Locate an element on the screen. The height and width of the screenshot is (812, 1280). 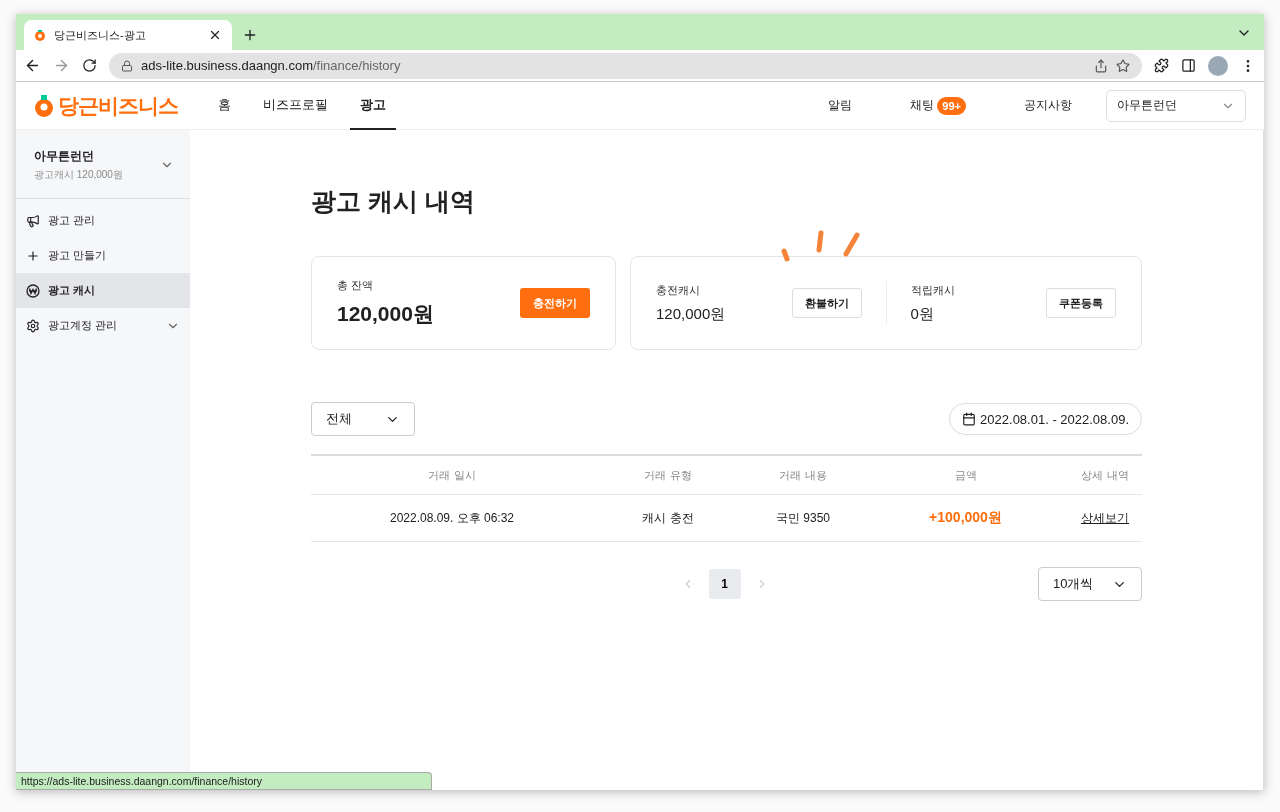
column-header: 상세 내역 is located at coordinates (1105, 475).